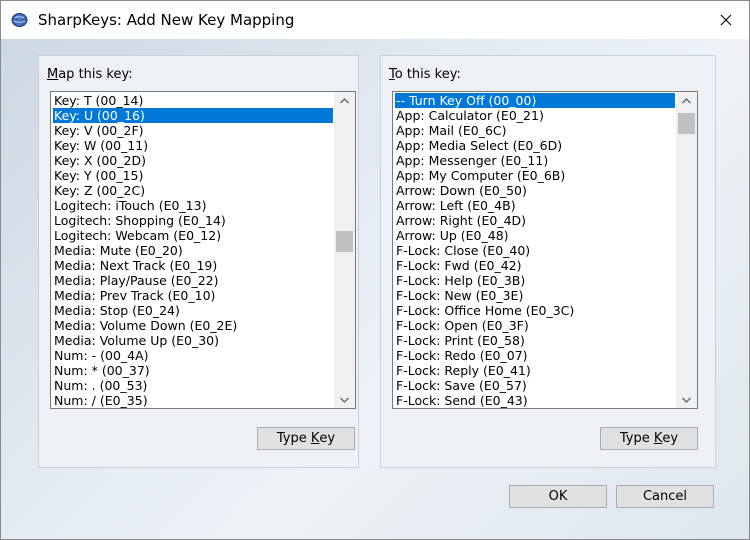 This screenshot has width=750, height=540. What do you see at coordinates (193, 205) in the screenshot?
I see `list-item: Logitech: iTouch (E0_13)` at bounding box center [193, 205].